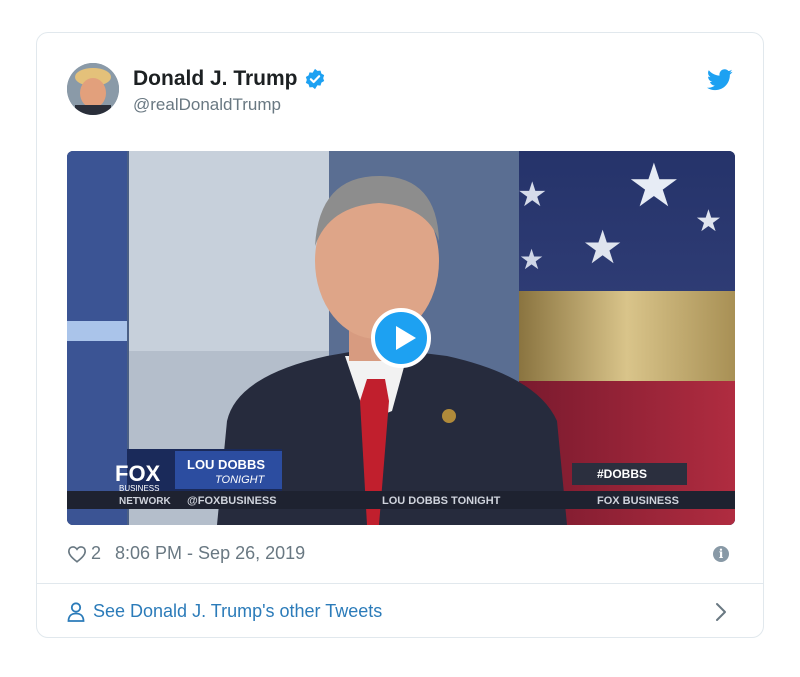 This screenshot has width=800, height=677. I want to click on ticker-network: FOX BUSINESS, so click(638, 501).